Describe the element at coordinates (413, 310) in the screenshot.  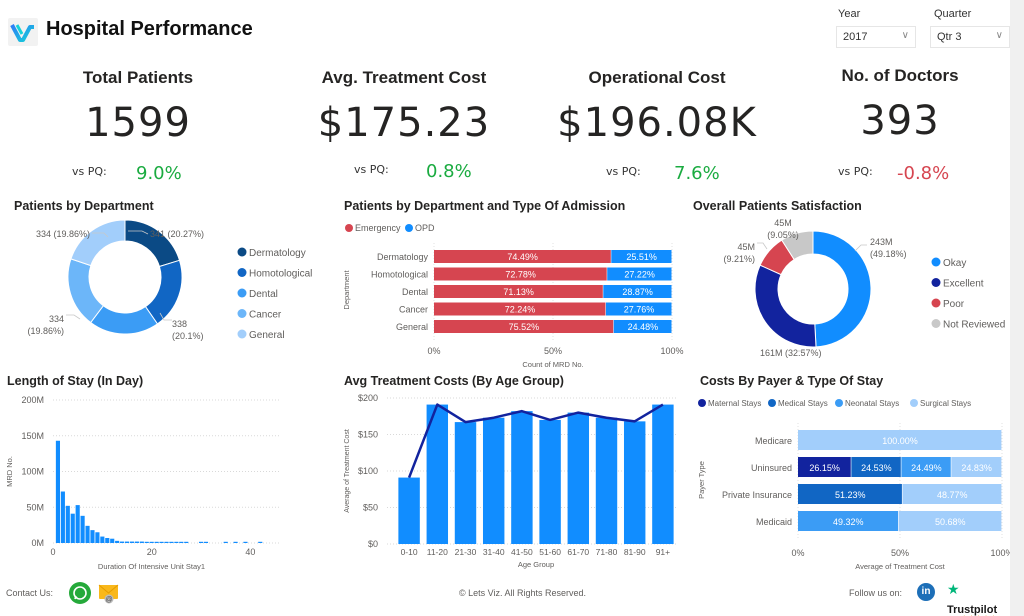
I see `y-tick-label: Cancer` at that location.